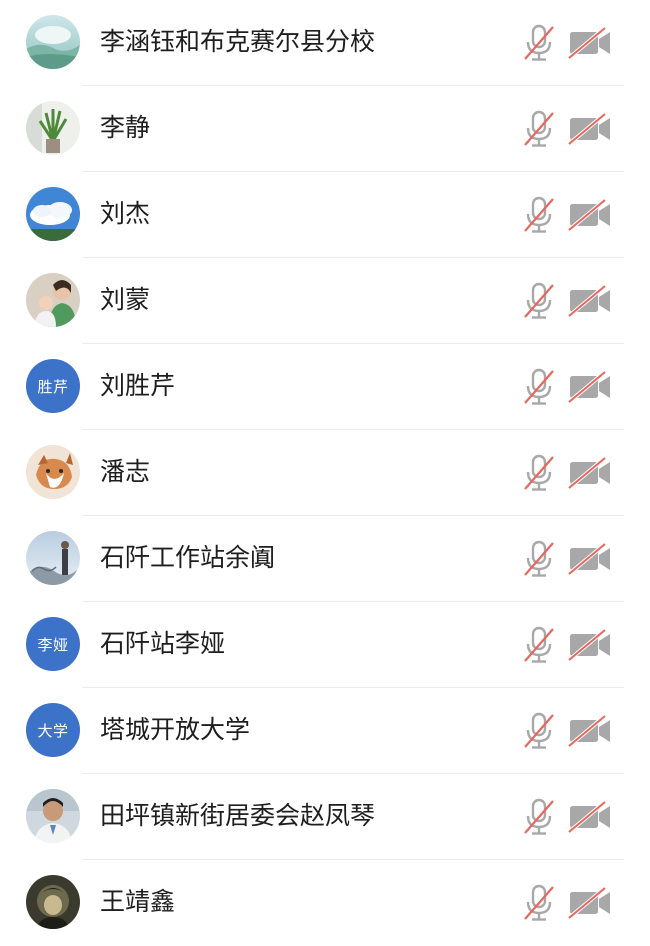 The height and width of the screenshot is (946, 650). I want to click on participant-row: 田坪镇新街居委会赵凤琴, so click(325, 817).